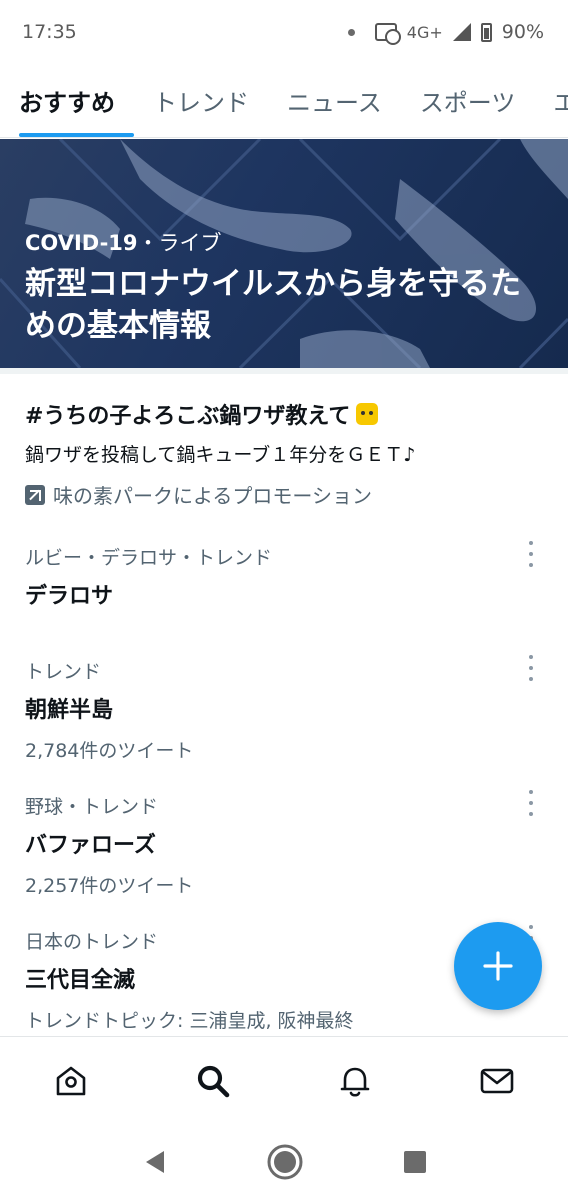 This screenshot has width=568, height=1200. I want to click on mail-icon, so click(497, 1080).